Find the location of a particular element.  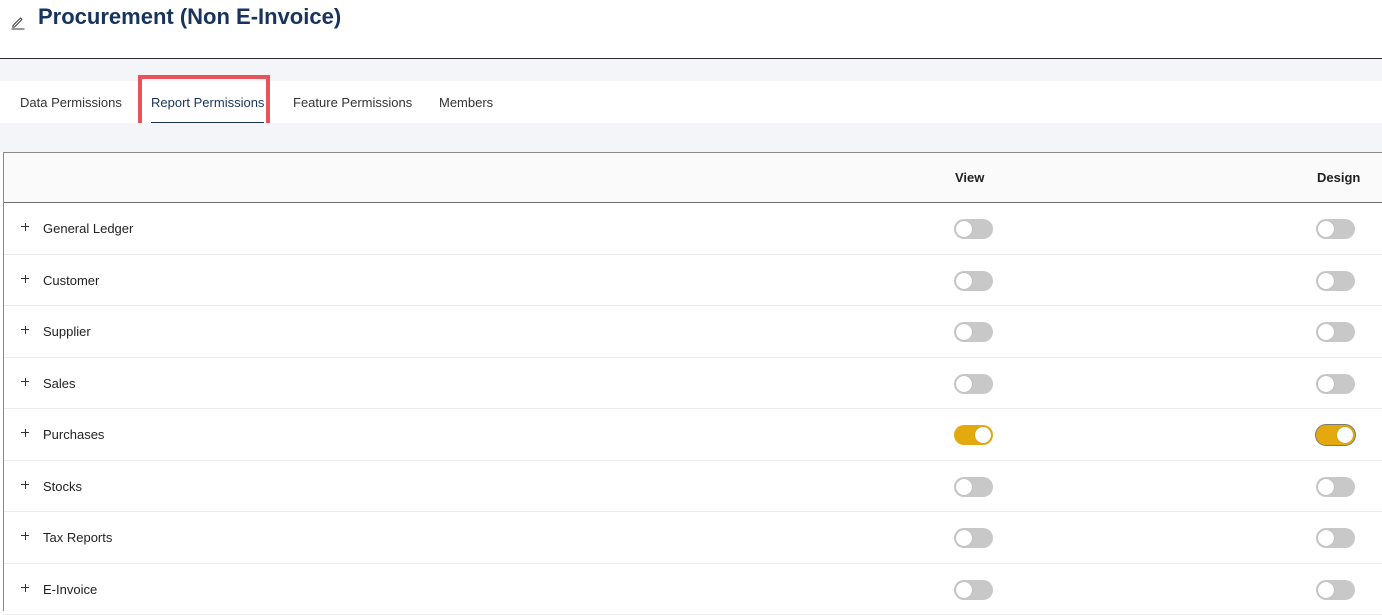

column-header-view: View is located at coordinates (969, 177).